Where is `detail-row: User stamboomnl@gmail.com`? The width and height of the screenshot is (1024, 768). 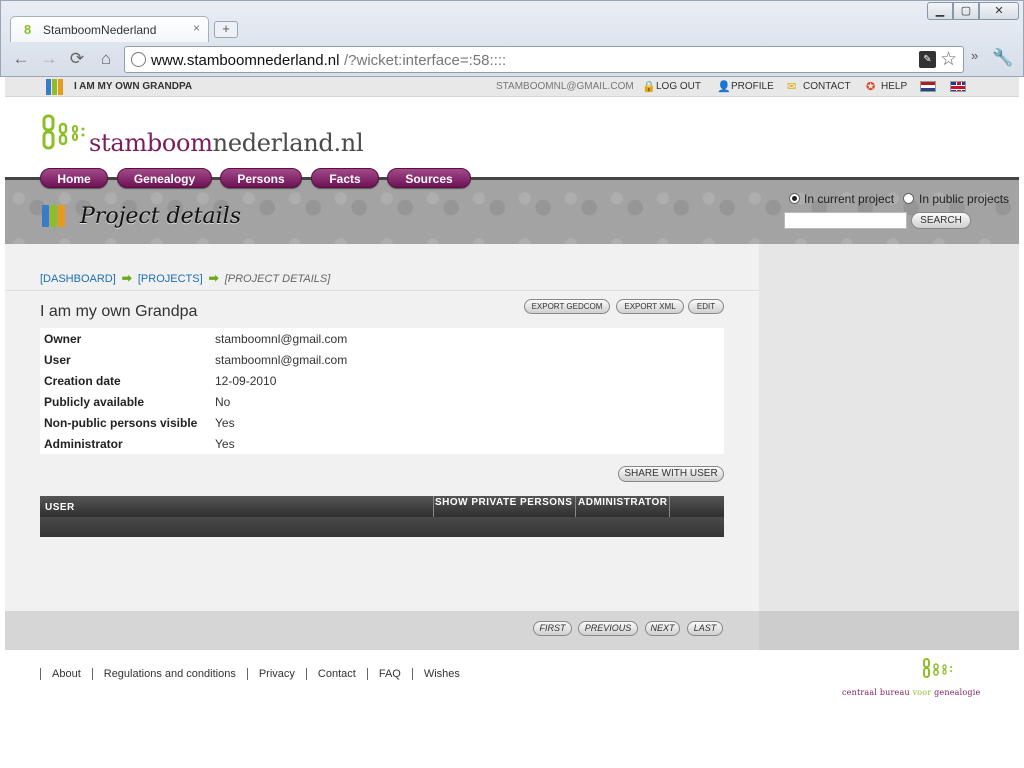 detail-row: User stamboomnl@gmail.com is located at coordinates (382, 359).